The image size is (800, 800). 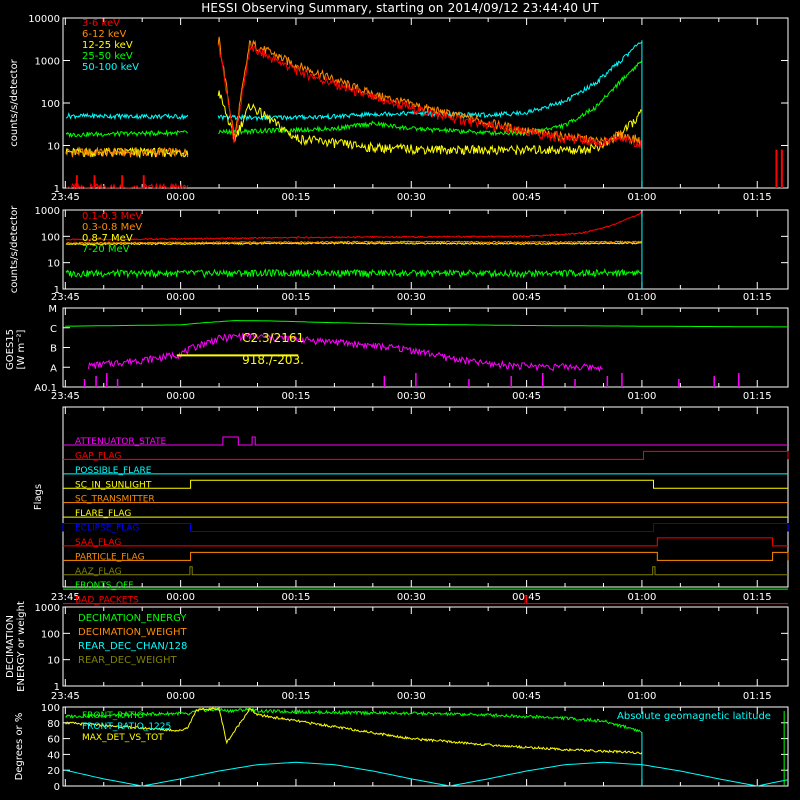 What do you see at coordinates (110, 557) in the screenshot?
I see `flags-label-8: PARTICLE_FLAG` at bounding box center [110, 557].